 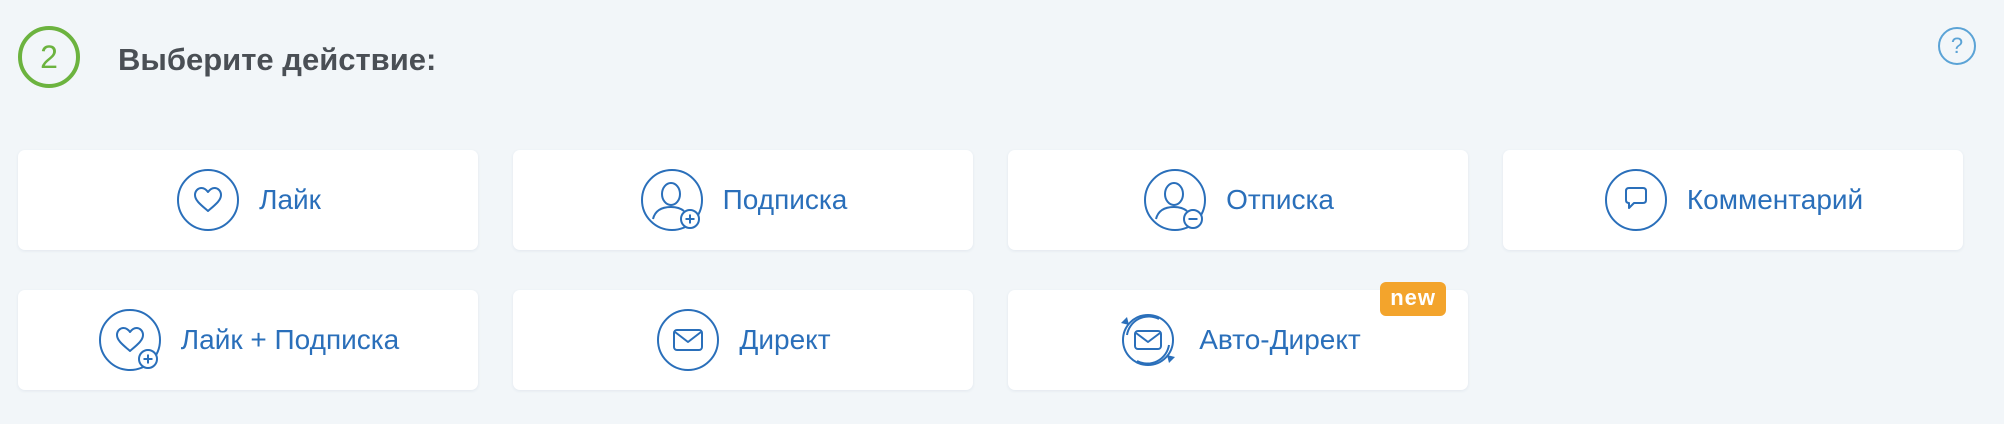 I want to click on user-add-icon, so click(x=672, y=200).